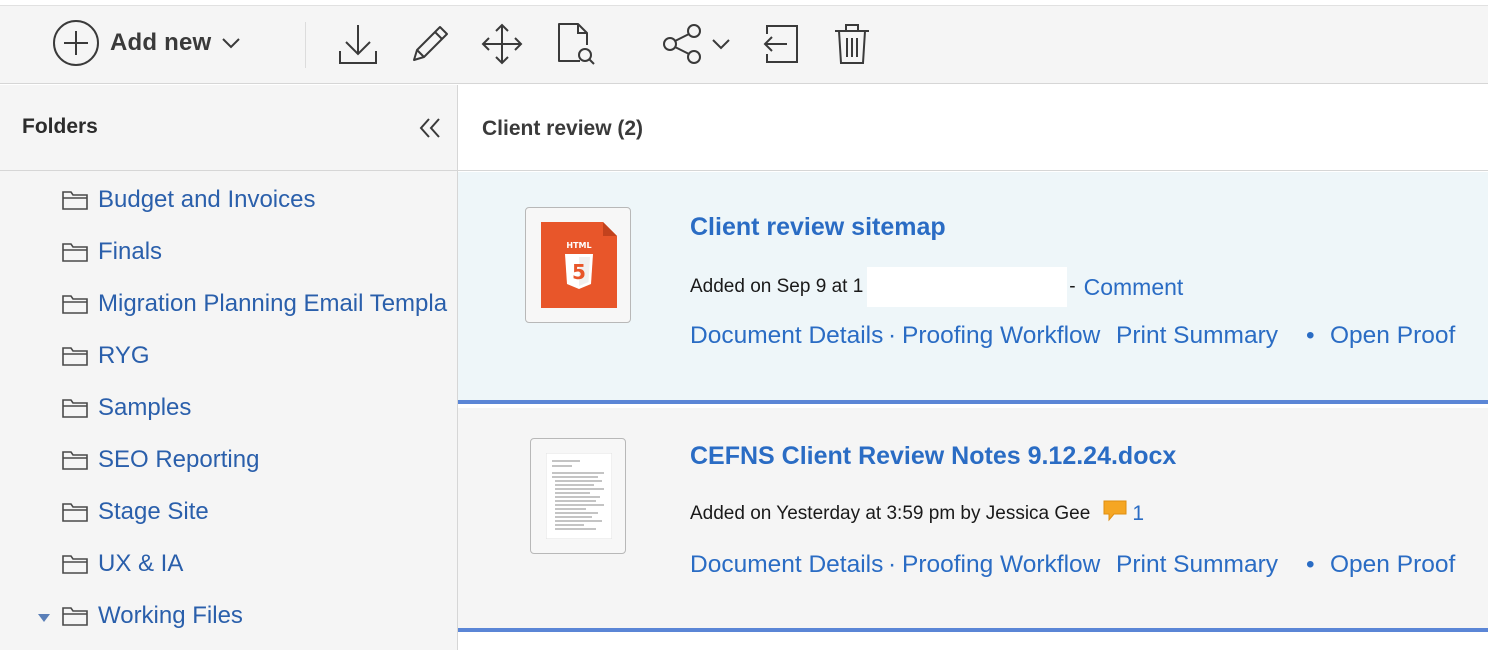 Image resolution: width=1488 pixels, height=650 pixels. I want to click on document-thumbnail, so click(578, 496).